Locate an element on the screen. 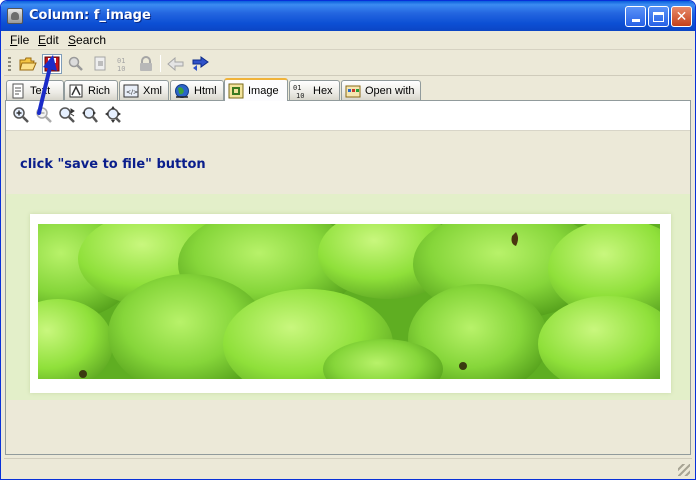  app-icon is located at coordinates (15, 16).